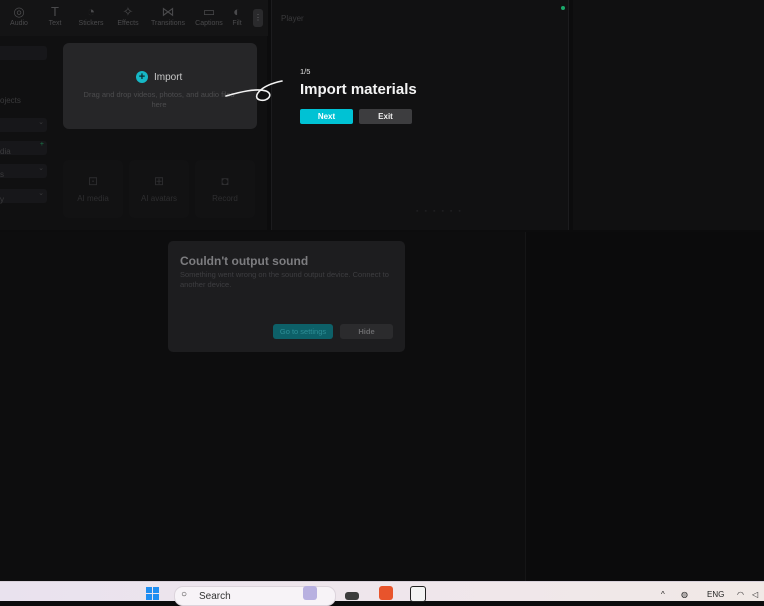 Image resolution: width=764 pixels, height=606 pixels. I want to click on tool-filters: ◐ Filt, so click(237, 15).